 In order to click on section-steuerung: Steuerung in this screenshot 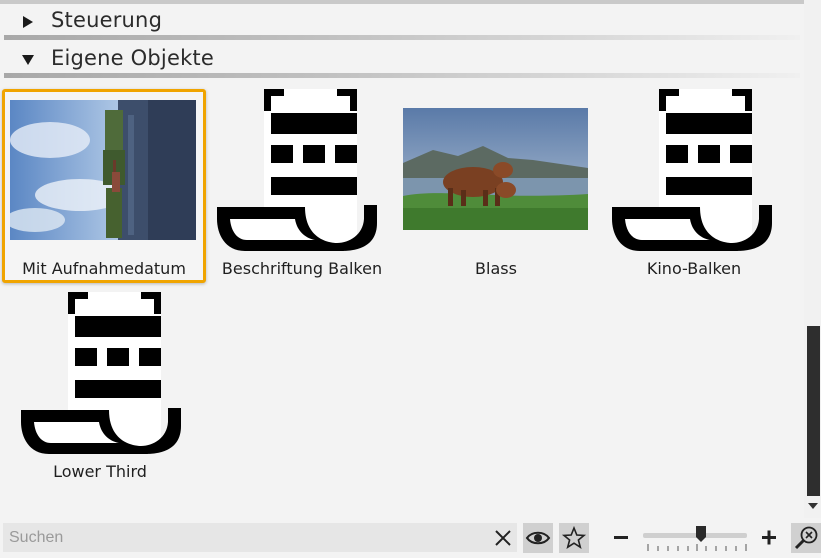, I will do `click(400, 22)`.